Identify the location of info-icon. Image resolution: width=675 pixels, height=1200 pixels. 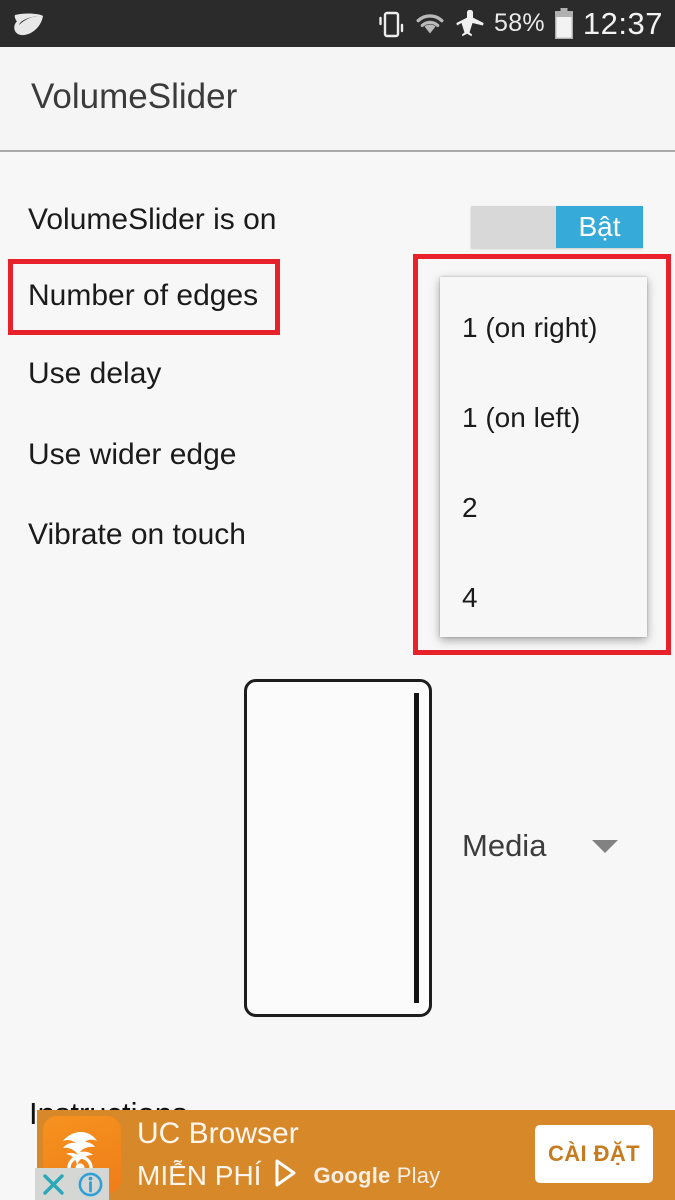
(90, 1184).